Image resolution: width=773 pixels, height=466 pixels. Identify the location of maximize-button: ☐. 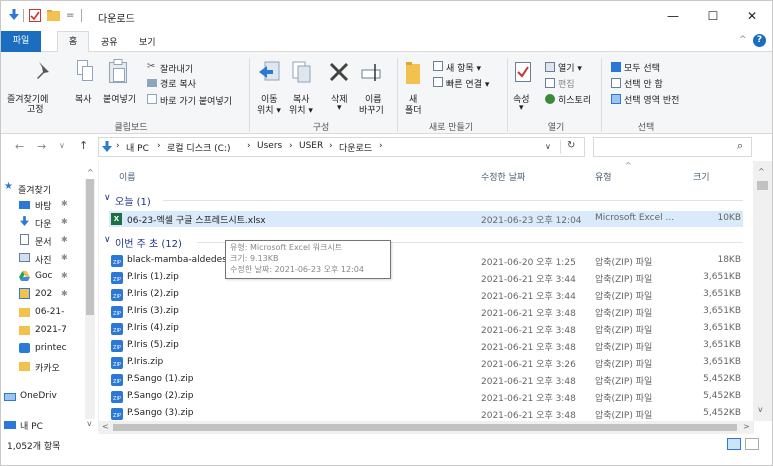
(713, 16).